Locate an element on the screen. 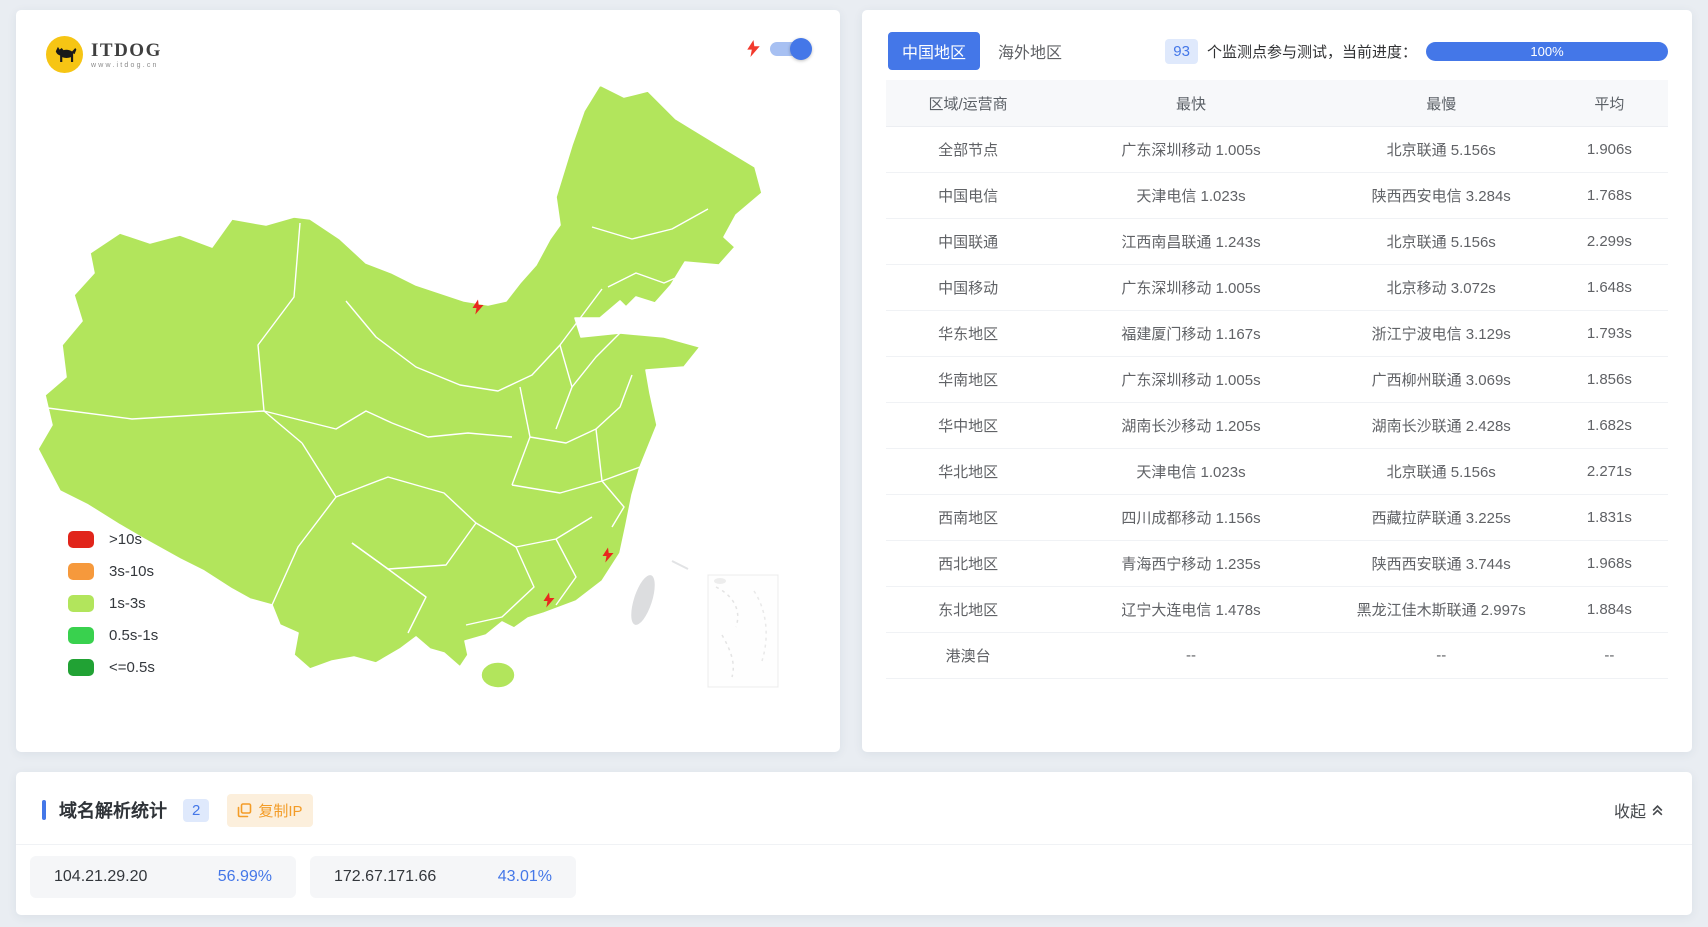 The height and width of the screenshot is (927, 1708). col-header-slowest: 最慢 is located at coordinates (1441, 104).